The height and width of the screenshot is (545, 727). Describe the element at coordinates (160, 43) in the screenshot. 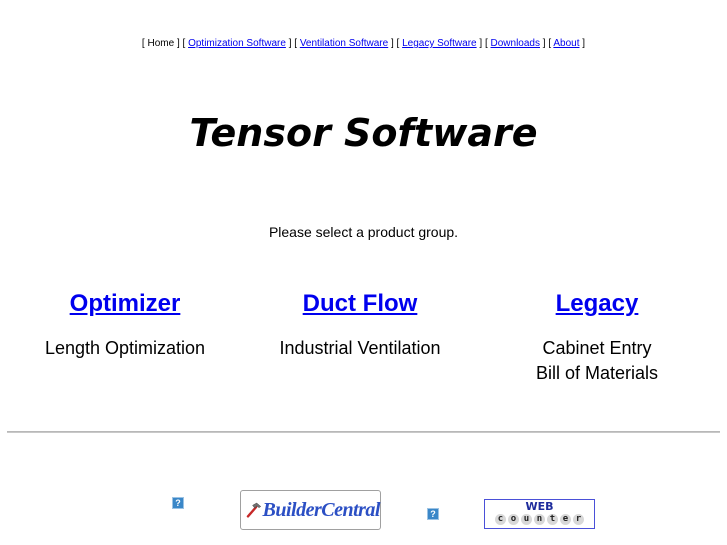

I see `nav-item-home: [ Home ]` at that location.